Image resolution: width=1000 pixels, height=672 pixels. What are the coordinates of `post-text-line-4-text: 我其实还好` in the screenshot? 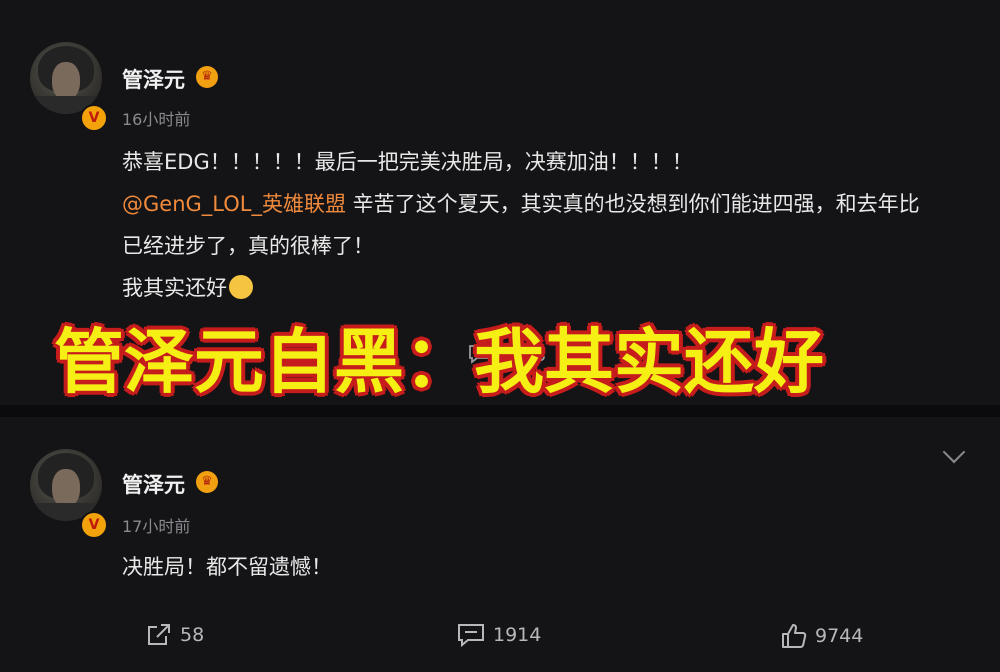 It's located at (174, 288).